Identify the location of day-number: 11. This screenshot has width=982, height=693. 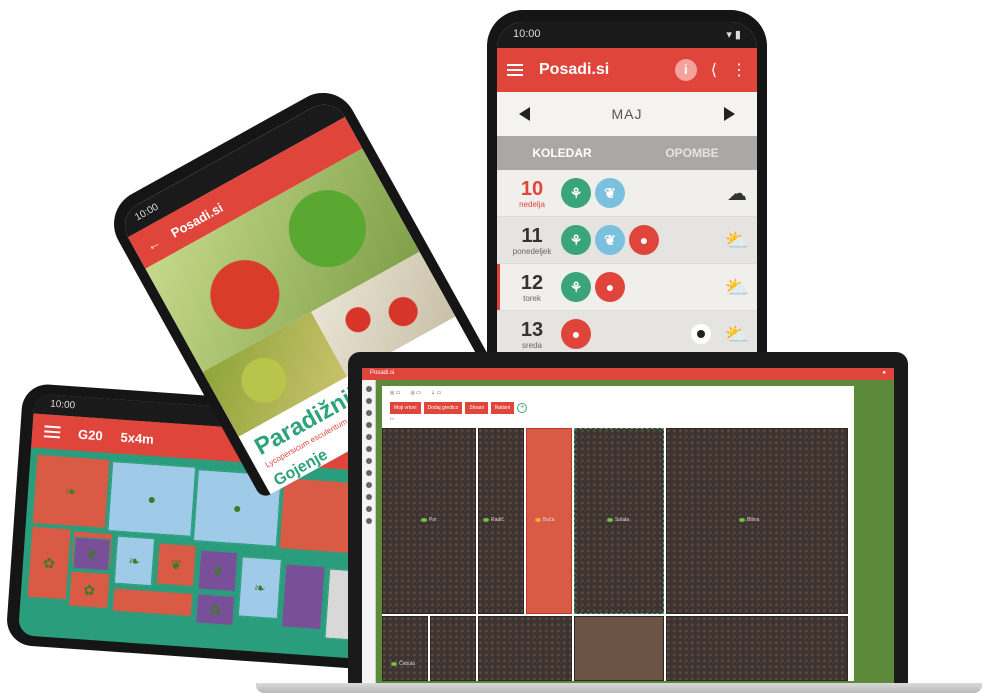
(532, 235).